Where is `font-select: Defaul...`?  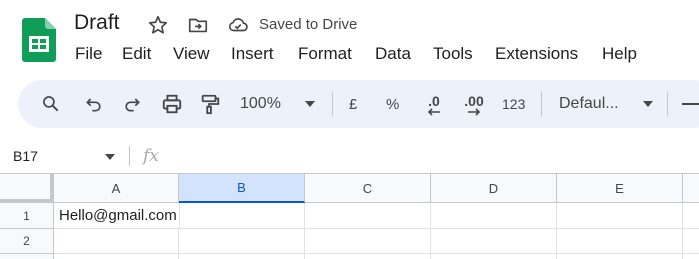 font-select: Defaul... is located at coordinates (589, 104).